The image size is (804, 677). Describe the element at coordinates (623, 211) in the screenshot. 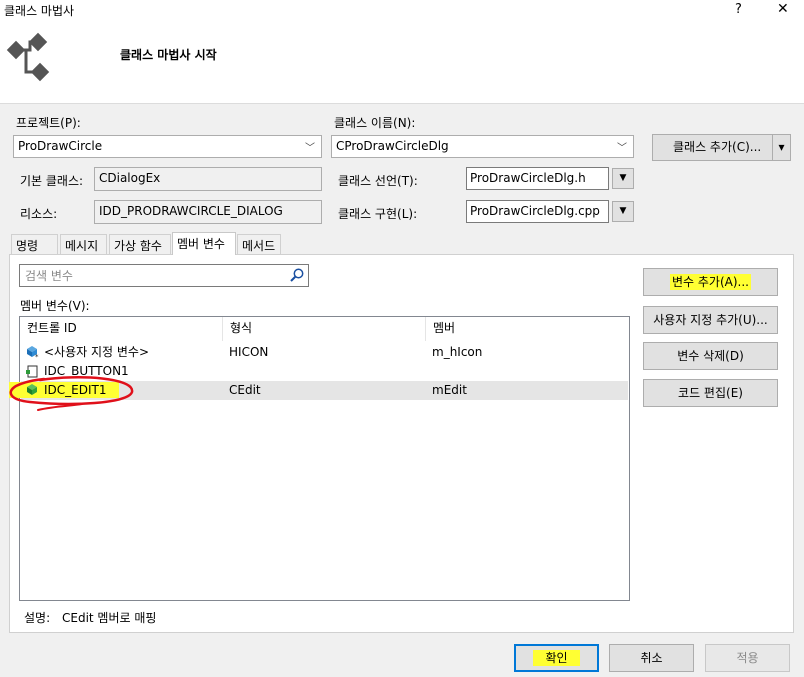

I see `class-impl-dropdown-icon: ▼` at that location.